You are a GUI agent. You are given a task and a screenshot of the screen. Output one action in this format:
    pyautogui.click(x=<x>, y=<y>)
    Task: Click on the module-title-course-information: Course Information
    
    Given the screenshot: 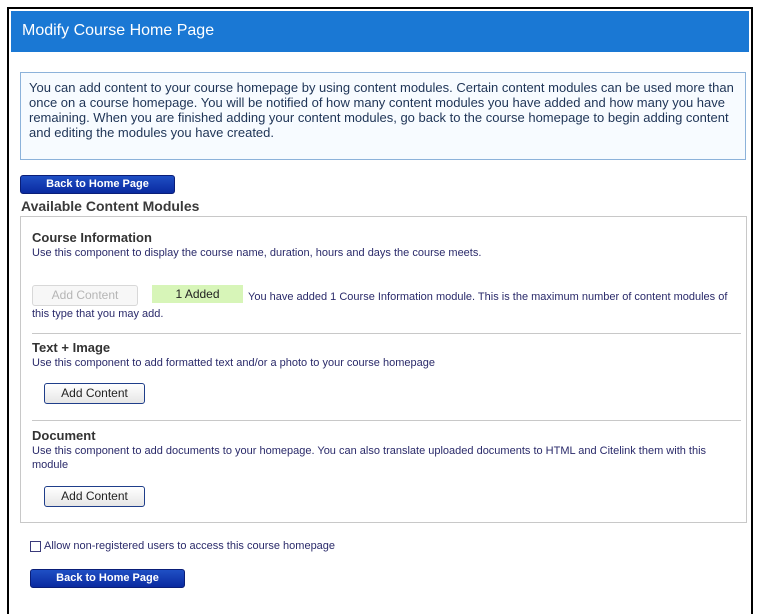 What is the action you would take?
    pyautogui.click(x=92, y=237)
    